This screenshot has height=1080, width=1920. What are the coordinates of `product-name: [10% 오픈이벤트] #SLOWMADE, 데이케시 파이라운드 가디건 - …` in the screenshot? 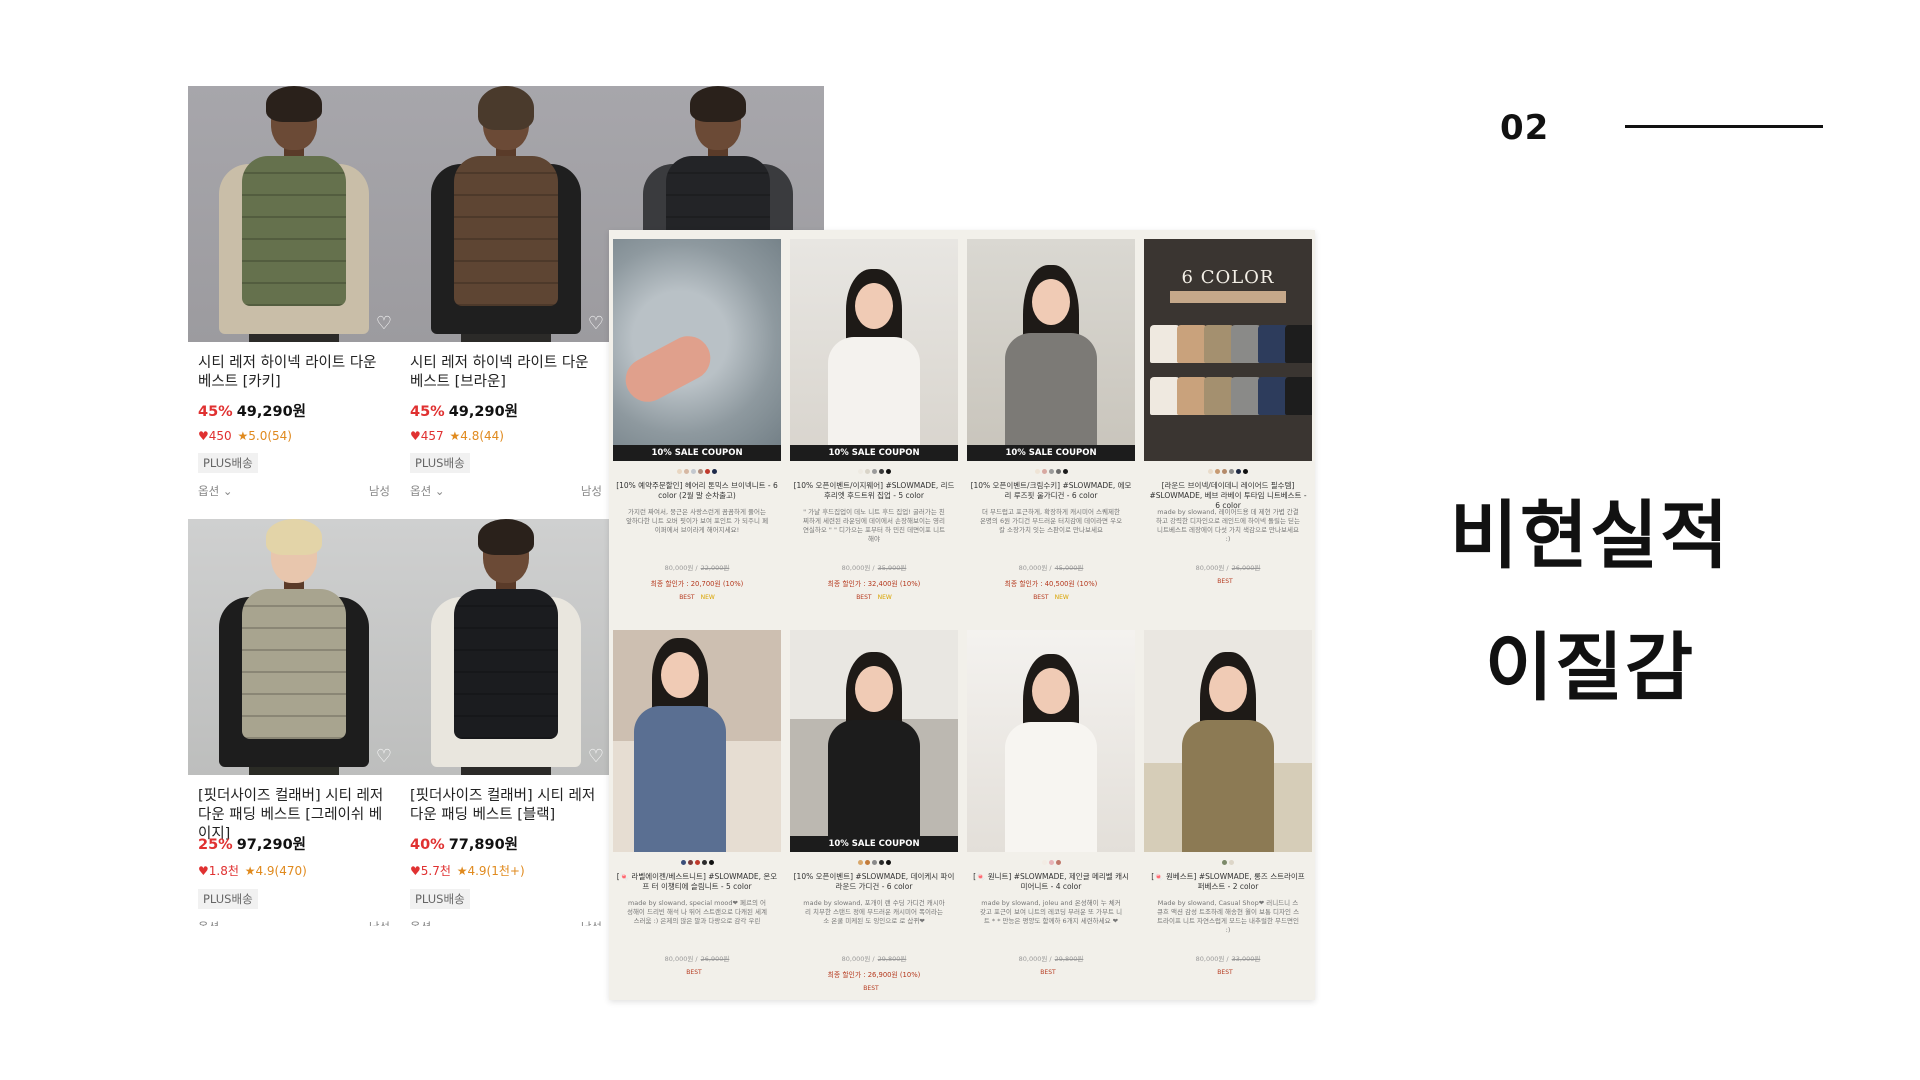 It's located at (874, 883).